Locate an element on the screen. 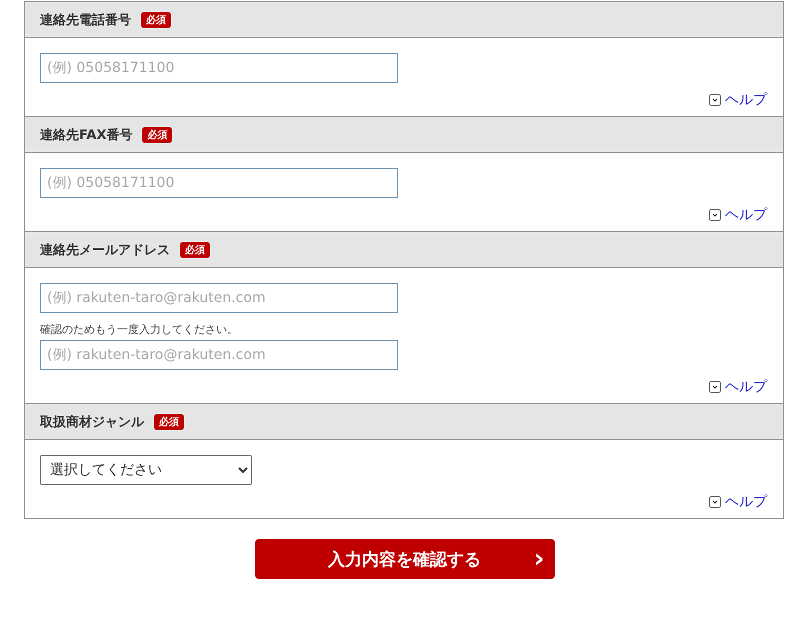  field-label: 連絡先メールアドレス is located at coordinates (105, 250).